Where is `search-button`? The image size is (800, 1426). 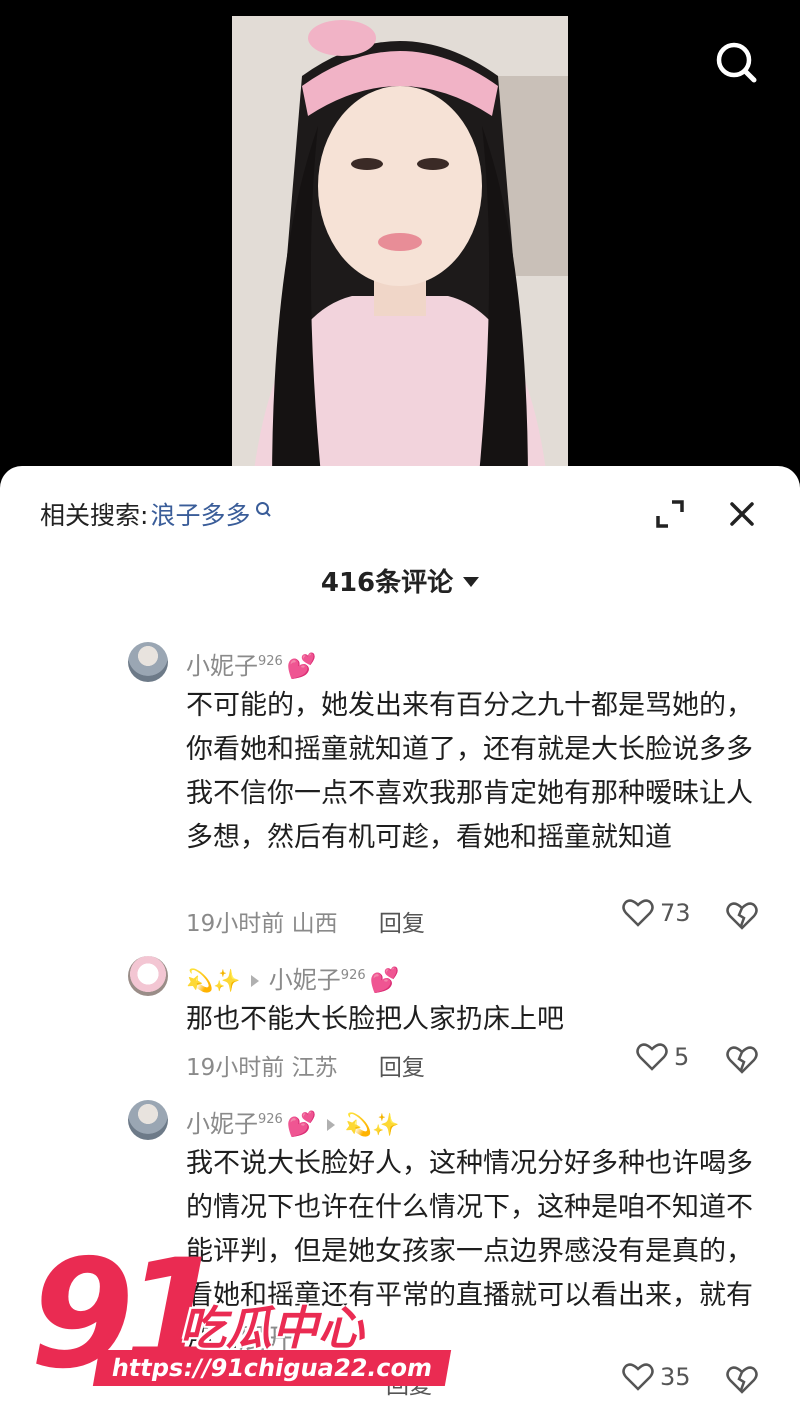 search-button is located at coordinates (736, 62).